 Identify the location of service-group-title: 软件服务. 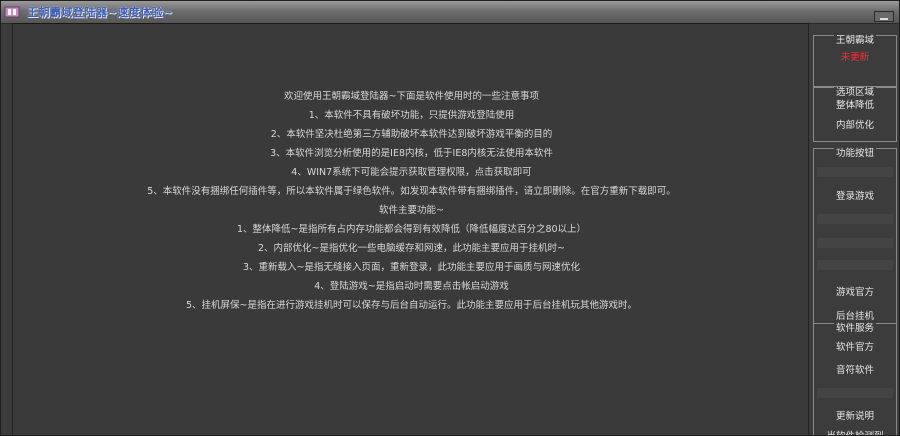
(854, 328).